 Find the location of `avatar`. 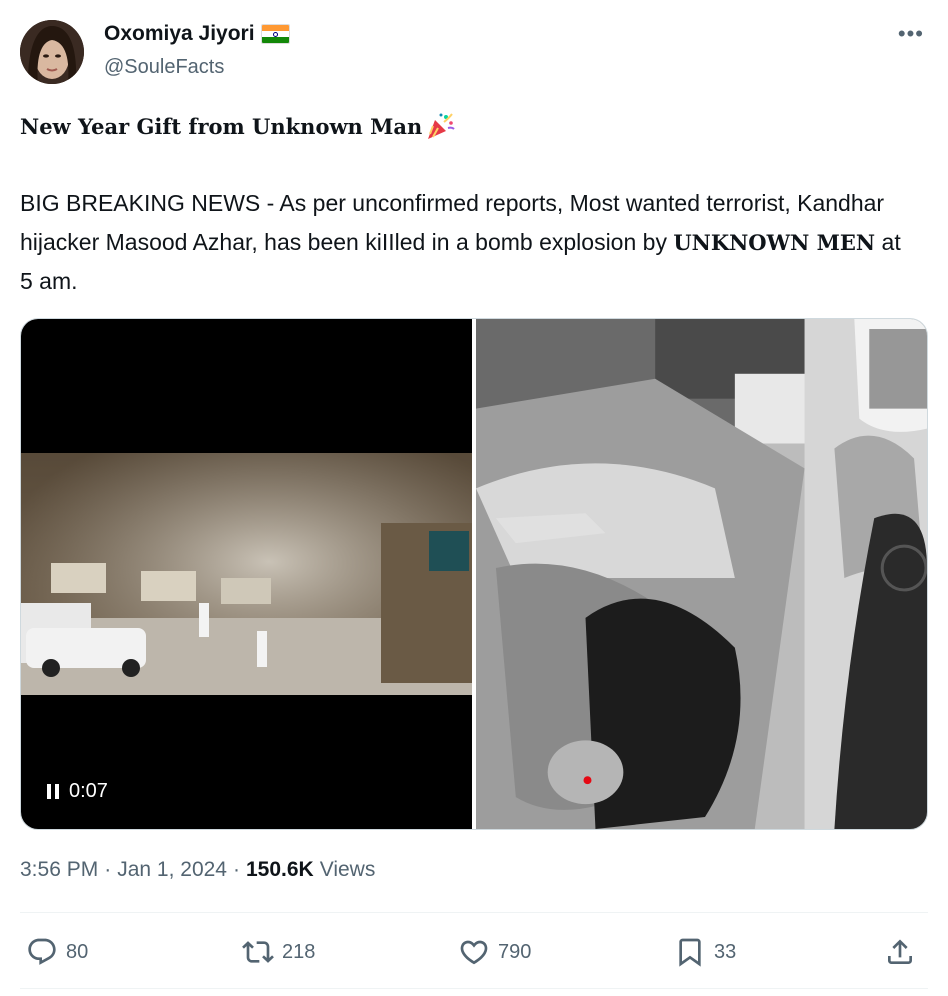

avatar is located at coordinates (52, 52).